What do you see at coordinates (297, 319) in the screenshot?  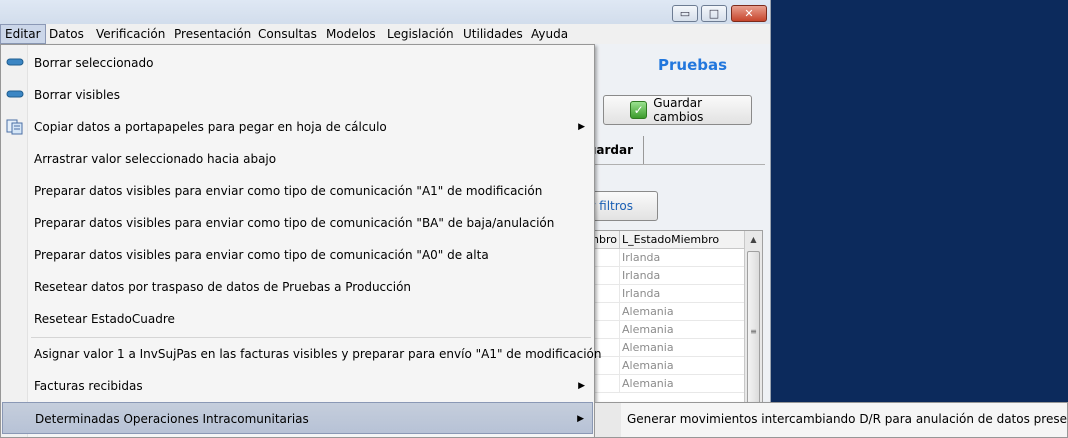 I see `menu-item-resetear-estadocuadre: Resetear EstadoCuadre` at bounding box center [297, 319].